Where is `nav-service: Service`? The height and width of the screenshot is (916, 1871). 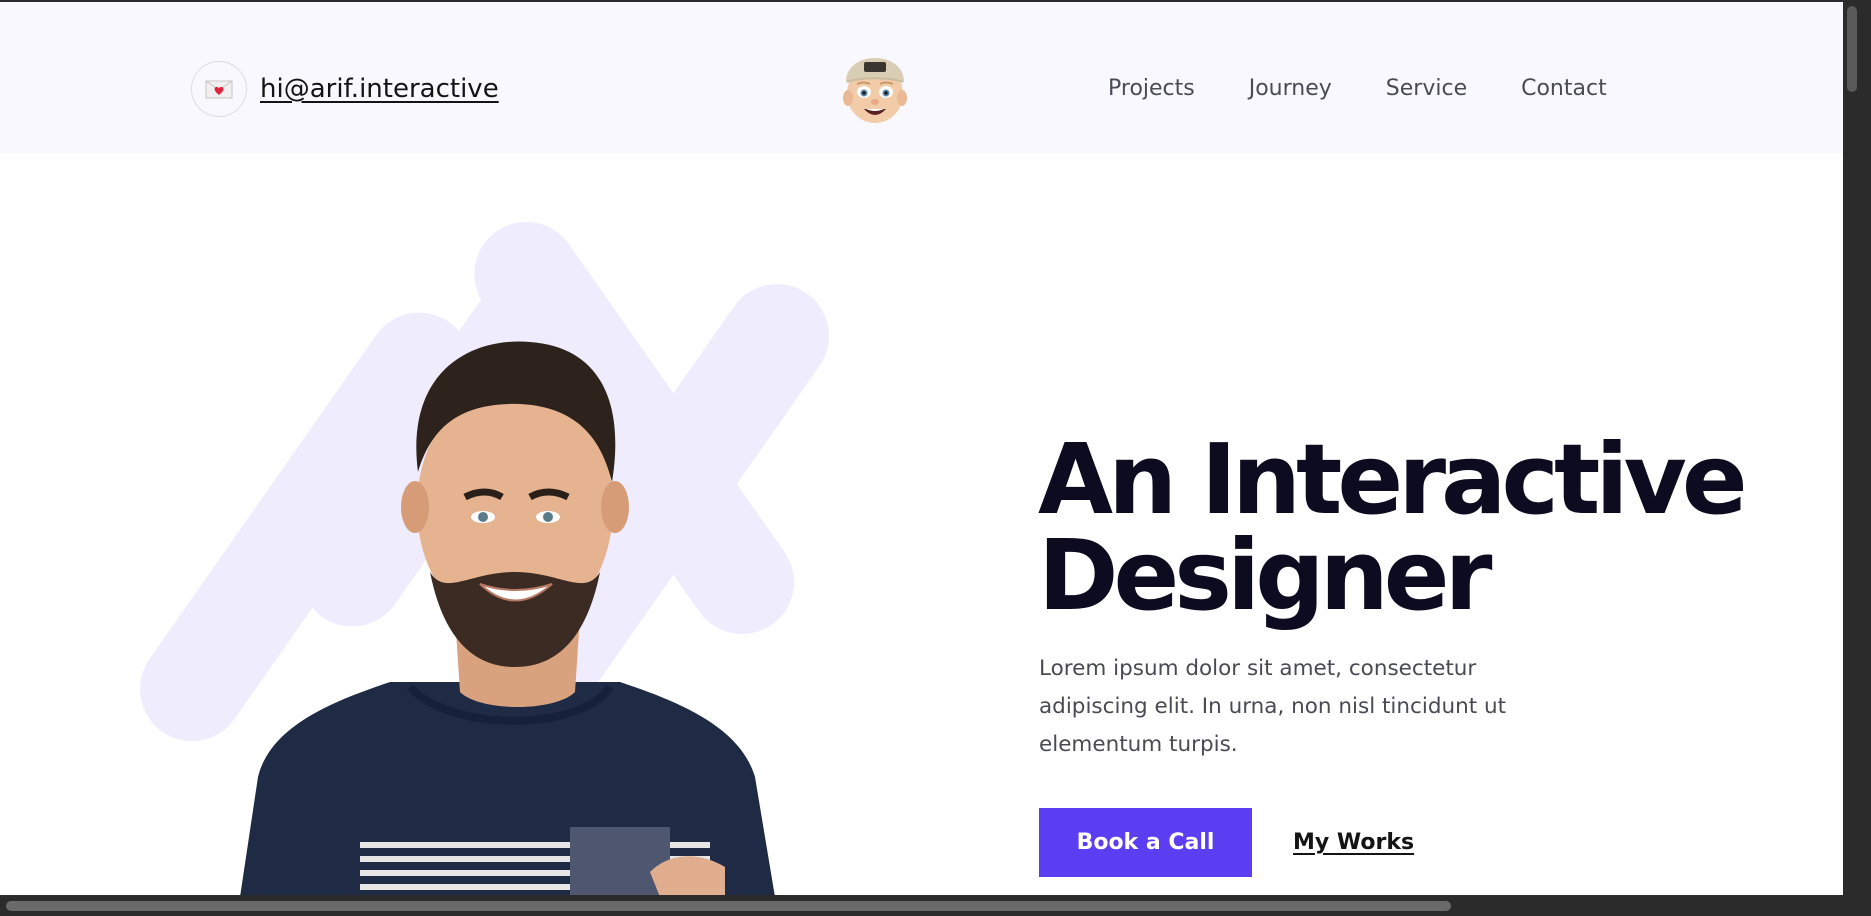 nav-service: Service is located at coordinates (1426, 88).